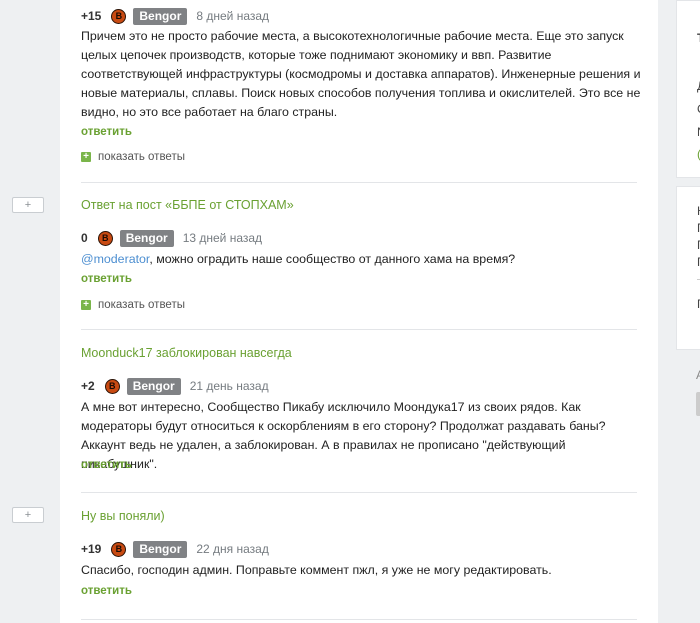 This screenshot has height=623, width=700. I want to click on comment-header: +19 B Bengor 22 дня назад, so click(175, 549).